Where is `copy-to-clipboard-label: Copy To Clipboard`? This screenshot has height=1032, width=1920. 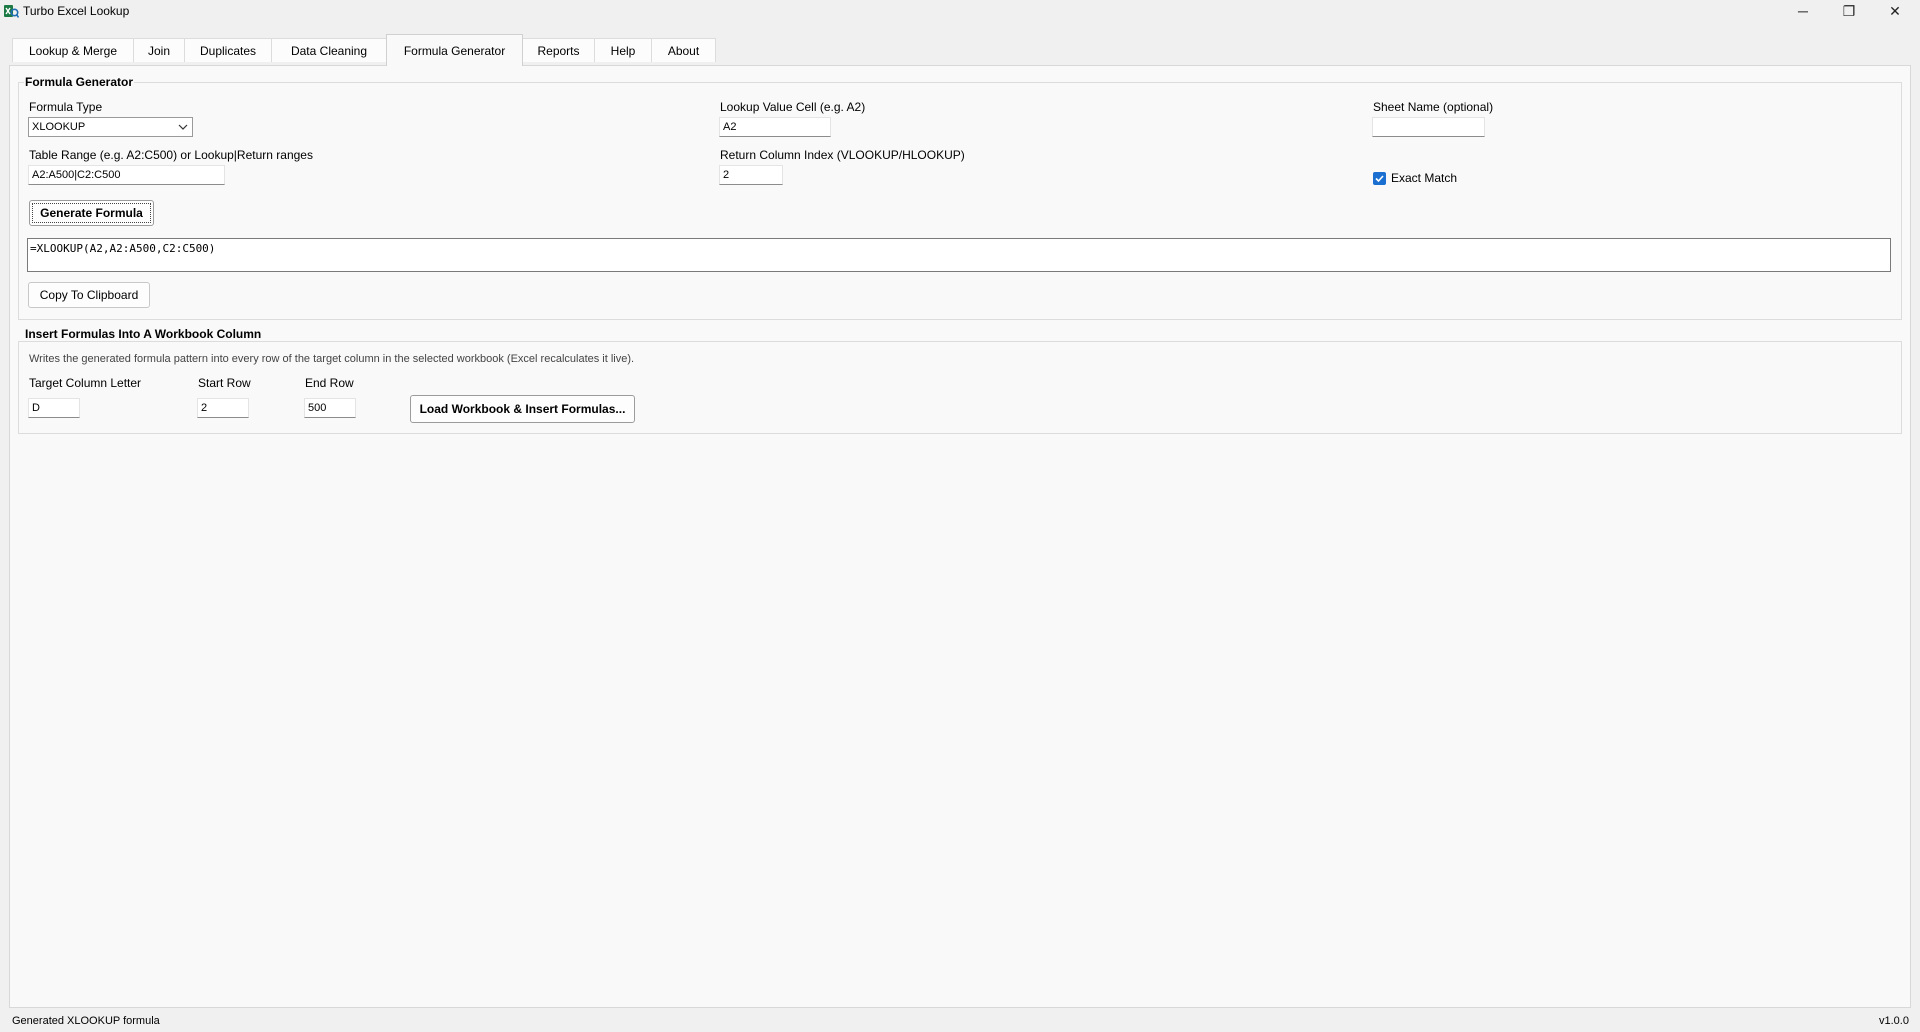
copy-to-clipboard-label: Copy To Clipboard is located at coordinates (89, 295).